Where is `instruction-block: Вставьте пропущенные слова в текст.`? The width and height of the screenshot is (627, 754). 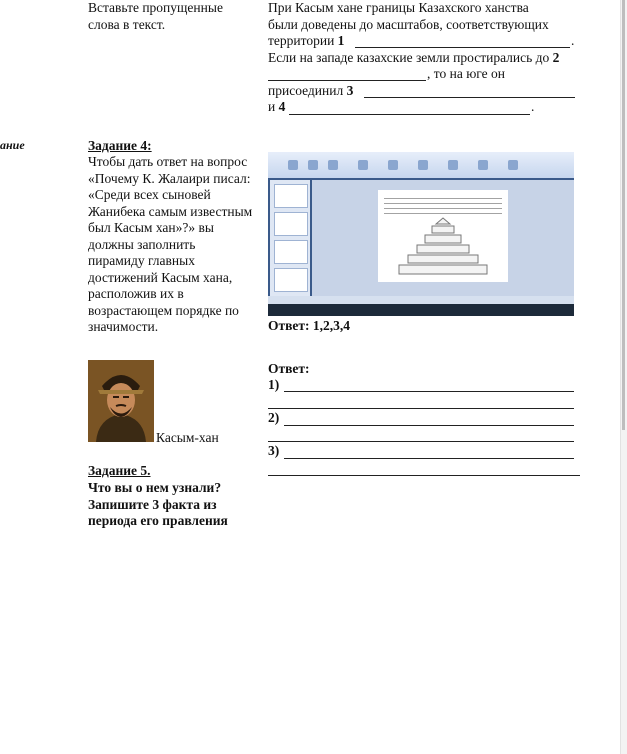
instruction-block: Вставьте пропущенные слова в текст. is located at coordinates (155, 16).